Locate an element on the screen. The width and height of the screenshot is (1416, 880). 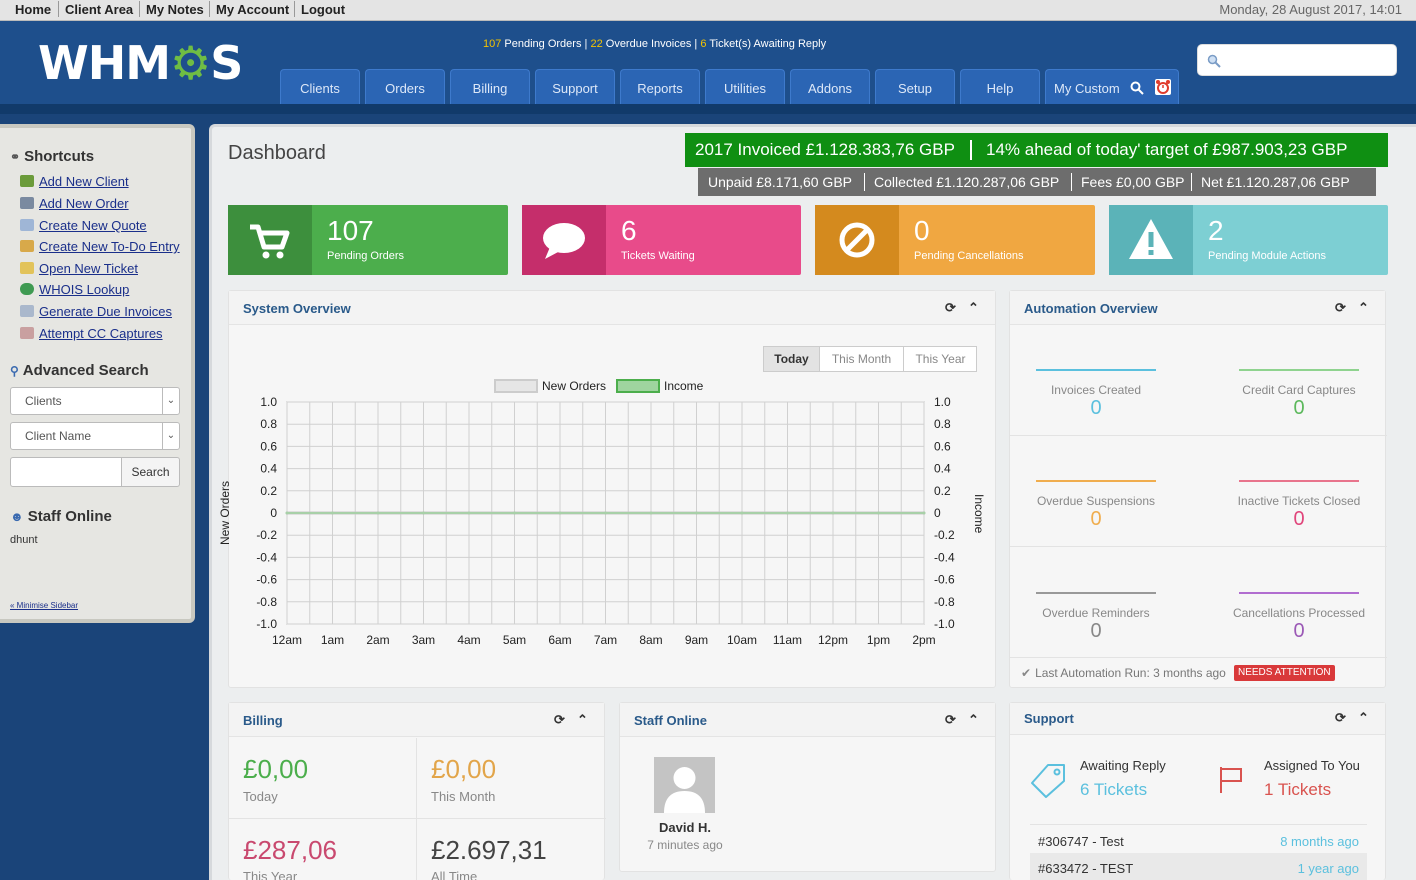
y2-tick-label: -0.6 is located at coordinates (944, 580).